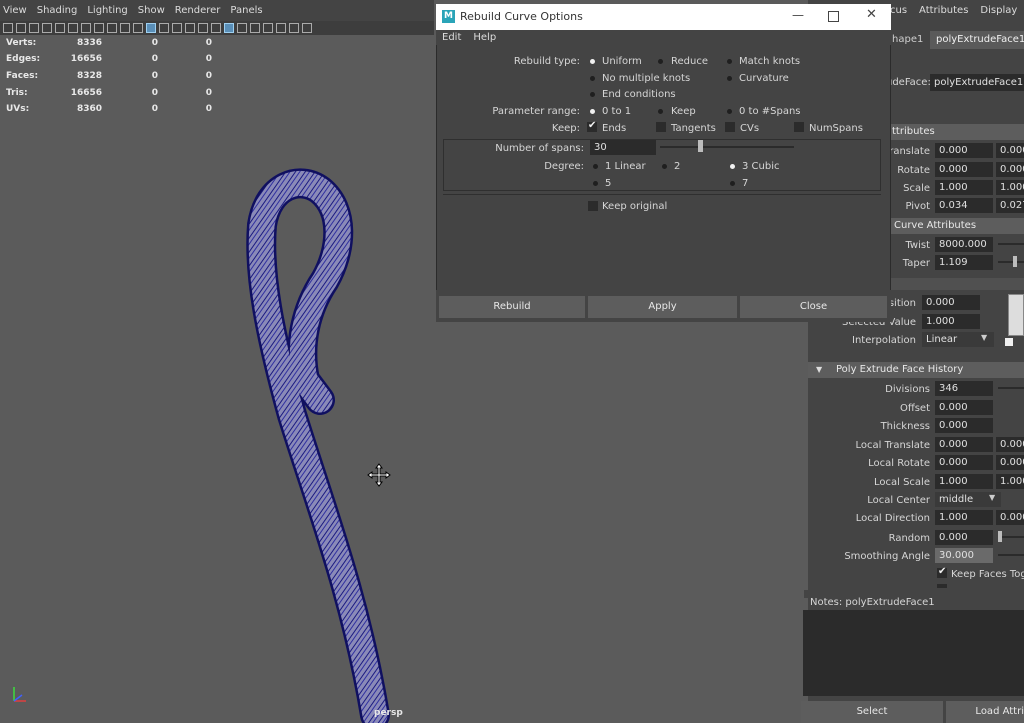 The width and height of the screenshot is (1024, 723). I want to click on radio-no-multiple-knots, so click(592, 78).